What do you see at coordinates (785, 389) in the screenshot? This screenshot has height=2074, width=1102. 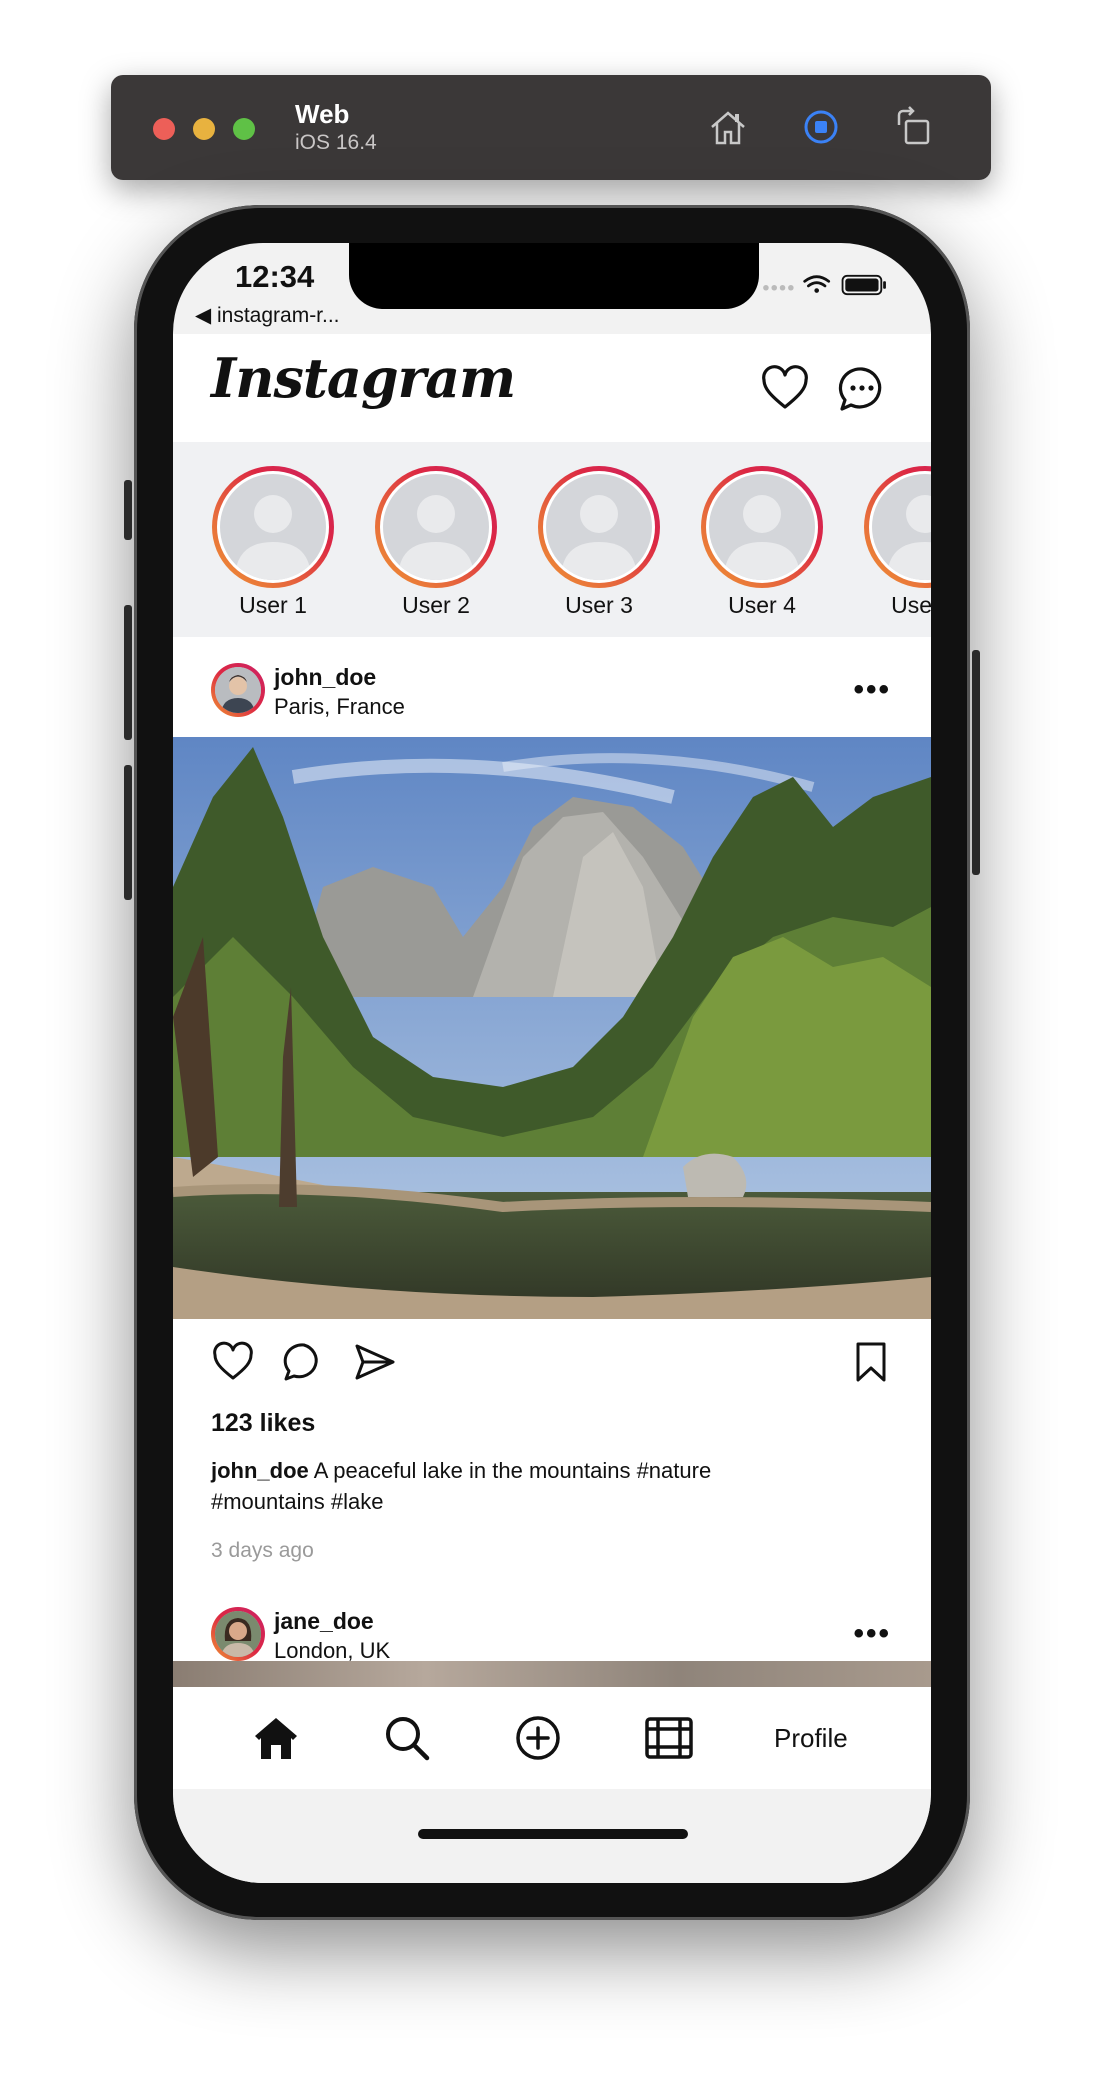 I see `heart-icon` at bounding box center [785, 389].